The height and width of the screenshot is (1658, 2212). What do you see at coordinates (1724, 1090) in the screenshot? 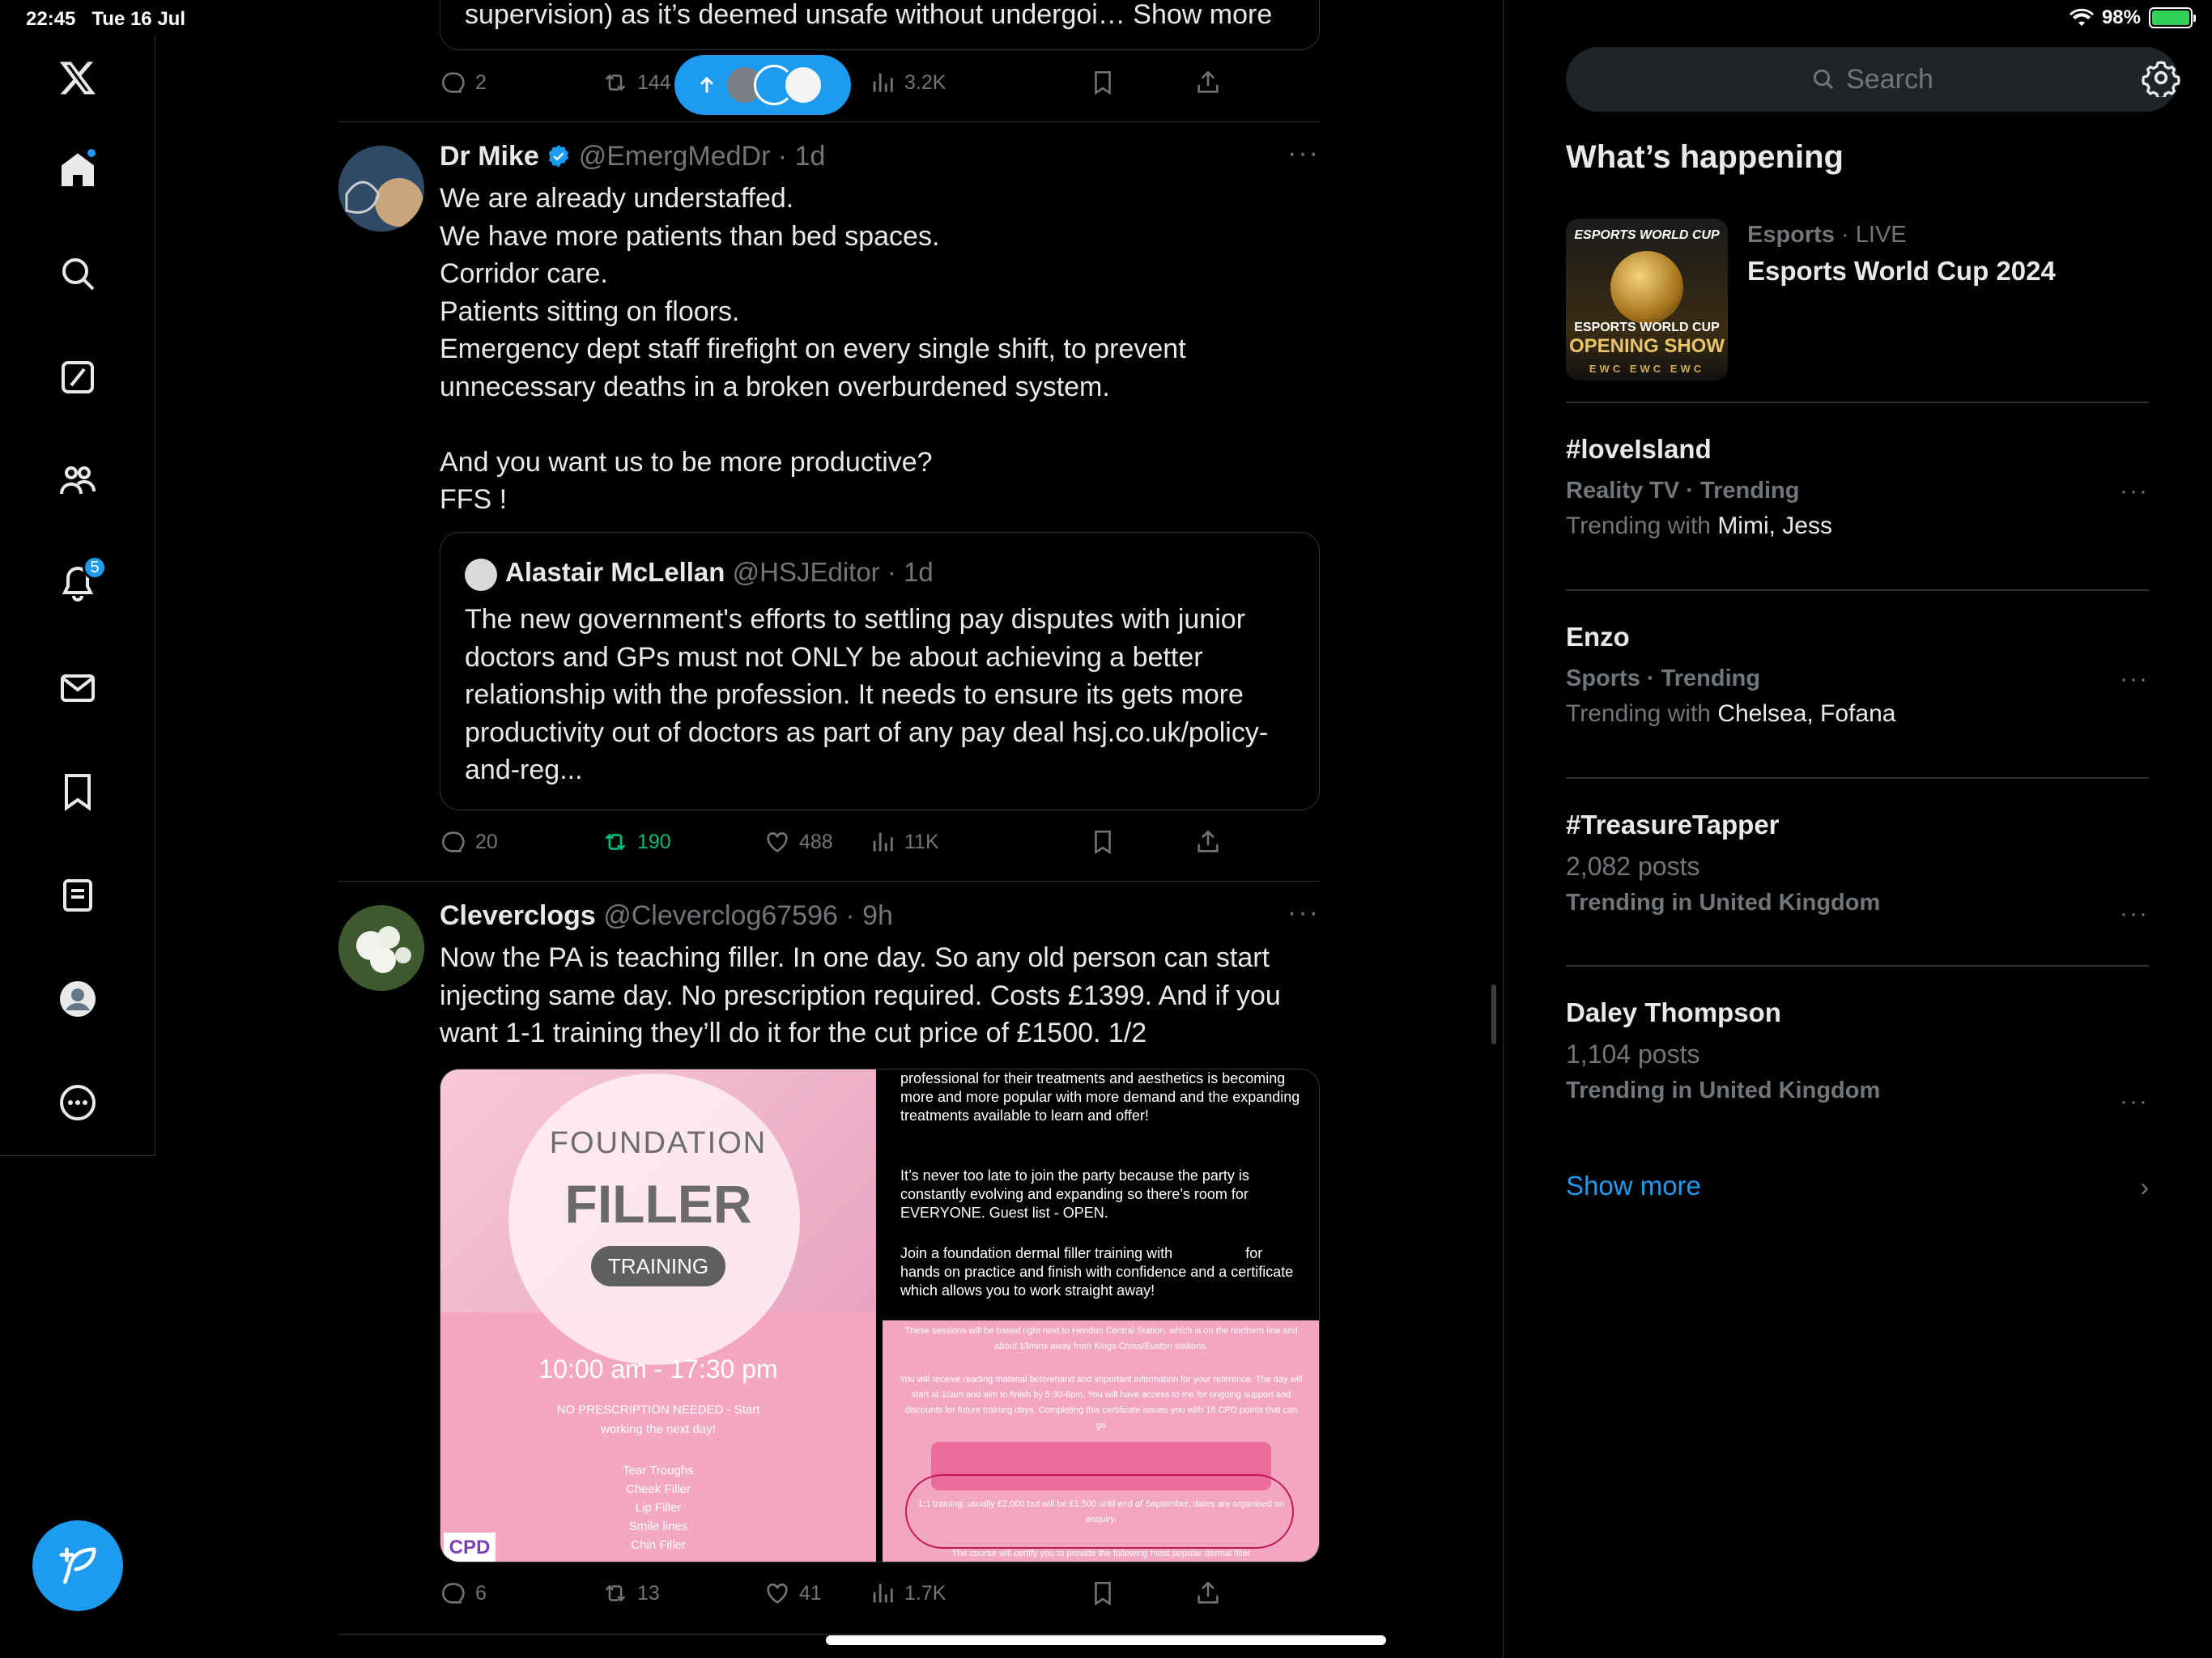
I see `trend-meta: Trending in United Kingdom` at bounding box center [1724, 1090].